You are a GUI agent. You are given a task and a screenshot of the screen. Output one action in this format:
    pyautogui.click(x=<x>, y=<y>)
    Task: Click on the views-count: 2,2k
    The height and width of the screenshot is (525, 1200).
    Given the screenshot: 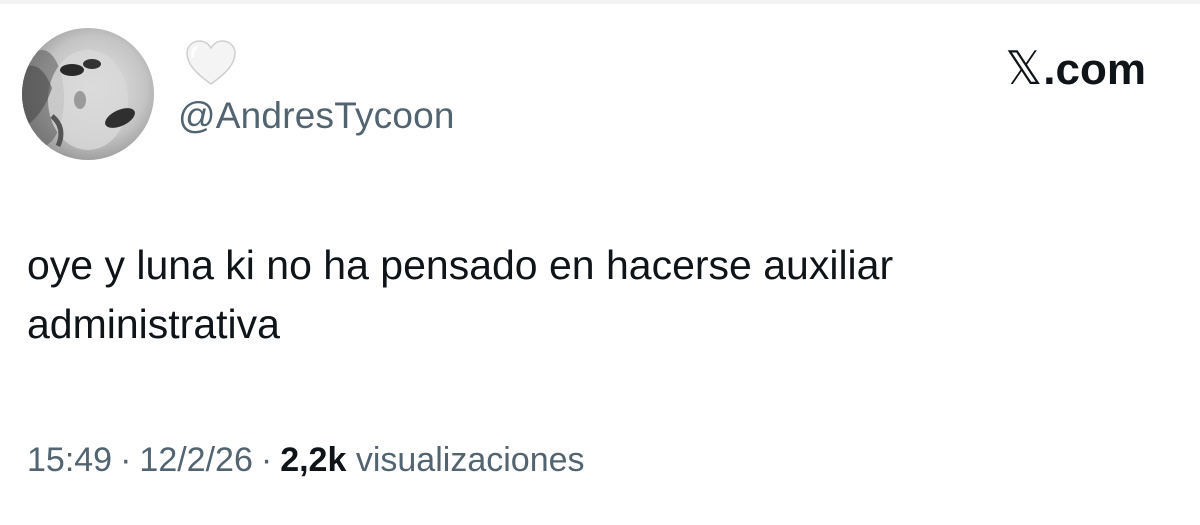 What is the action you would take?
    pyautogui.click(x=313, y=460)
    